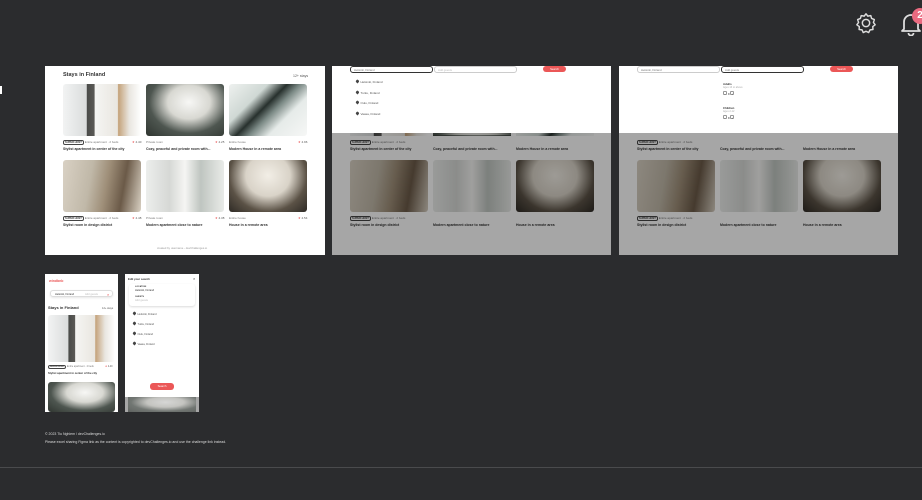 This screenshot has height=500, width=922. Describe the element at coordinates (461, 467) in the screenshot. I see `divider` at that location.